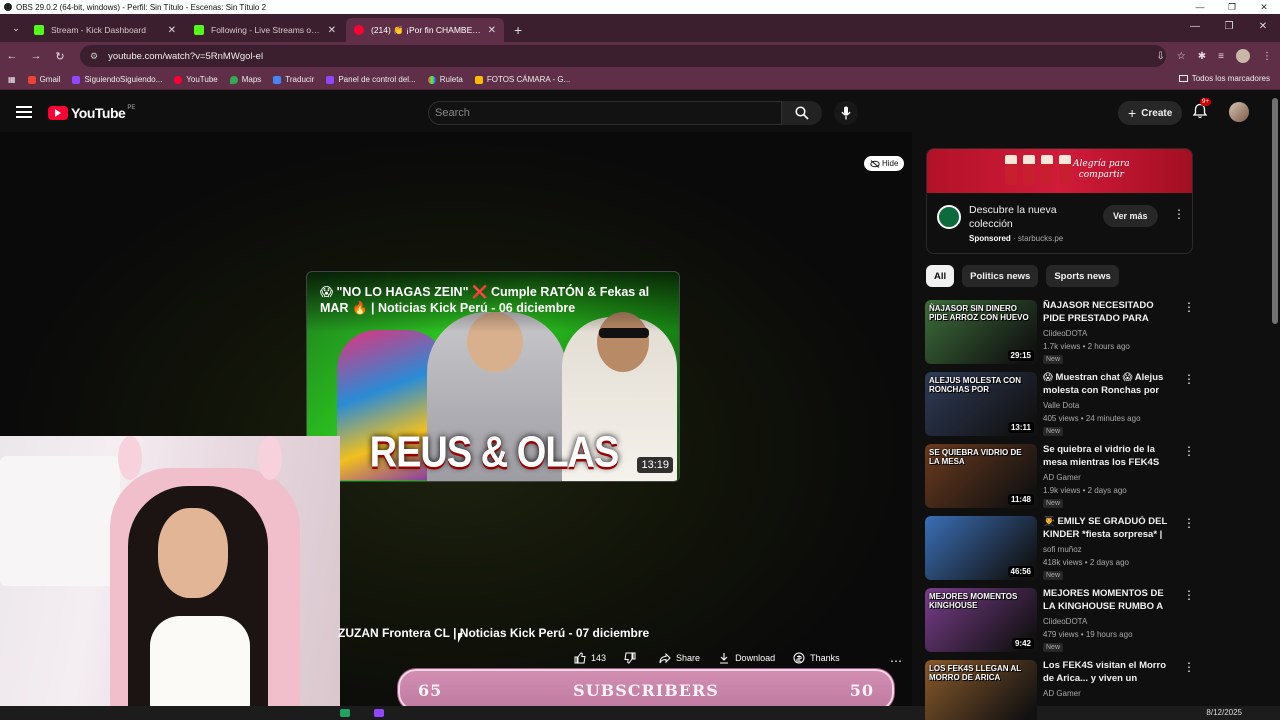 The image size is (1280, 720). What do you see at coordinates (1229, 27) in the screenshot?
I see `restore-icon: ❐` at bounding box center [1229, 27].